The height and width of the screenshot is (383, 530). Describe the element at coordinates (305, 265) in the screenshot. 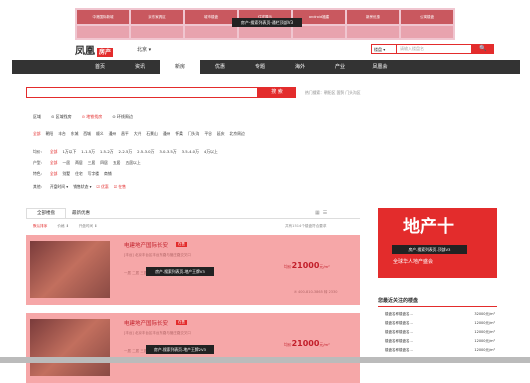

I see `price-value: 21000` at that location.